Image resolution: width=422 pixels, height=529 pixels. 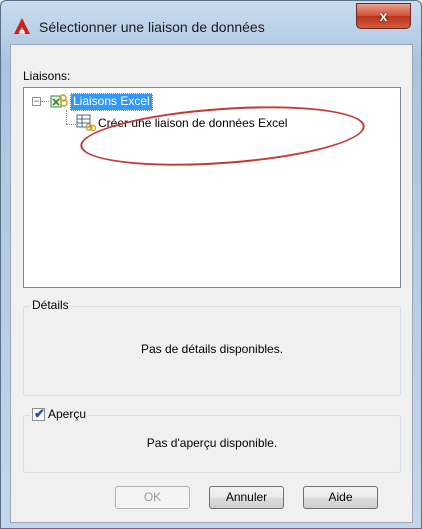 I want to click on close-icon: x, so click(x=383, y=16).